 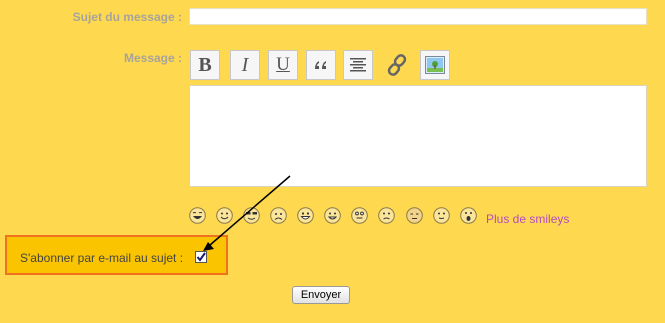 I want to click on underline-icon: U, so click(x=283, y=64).